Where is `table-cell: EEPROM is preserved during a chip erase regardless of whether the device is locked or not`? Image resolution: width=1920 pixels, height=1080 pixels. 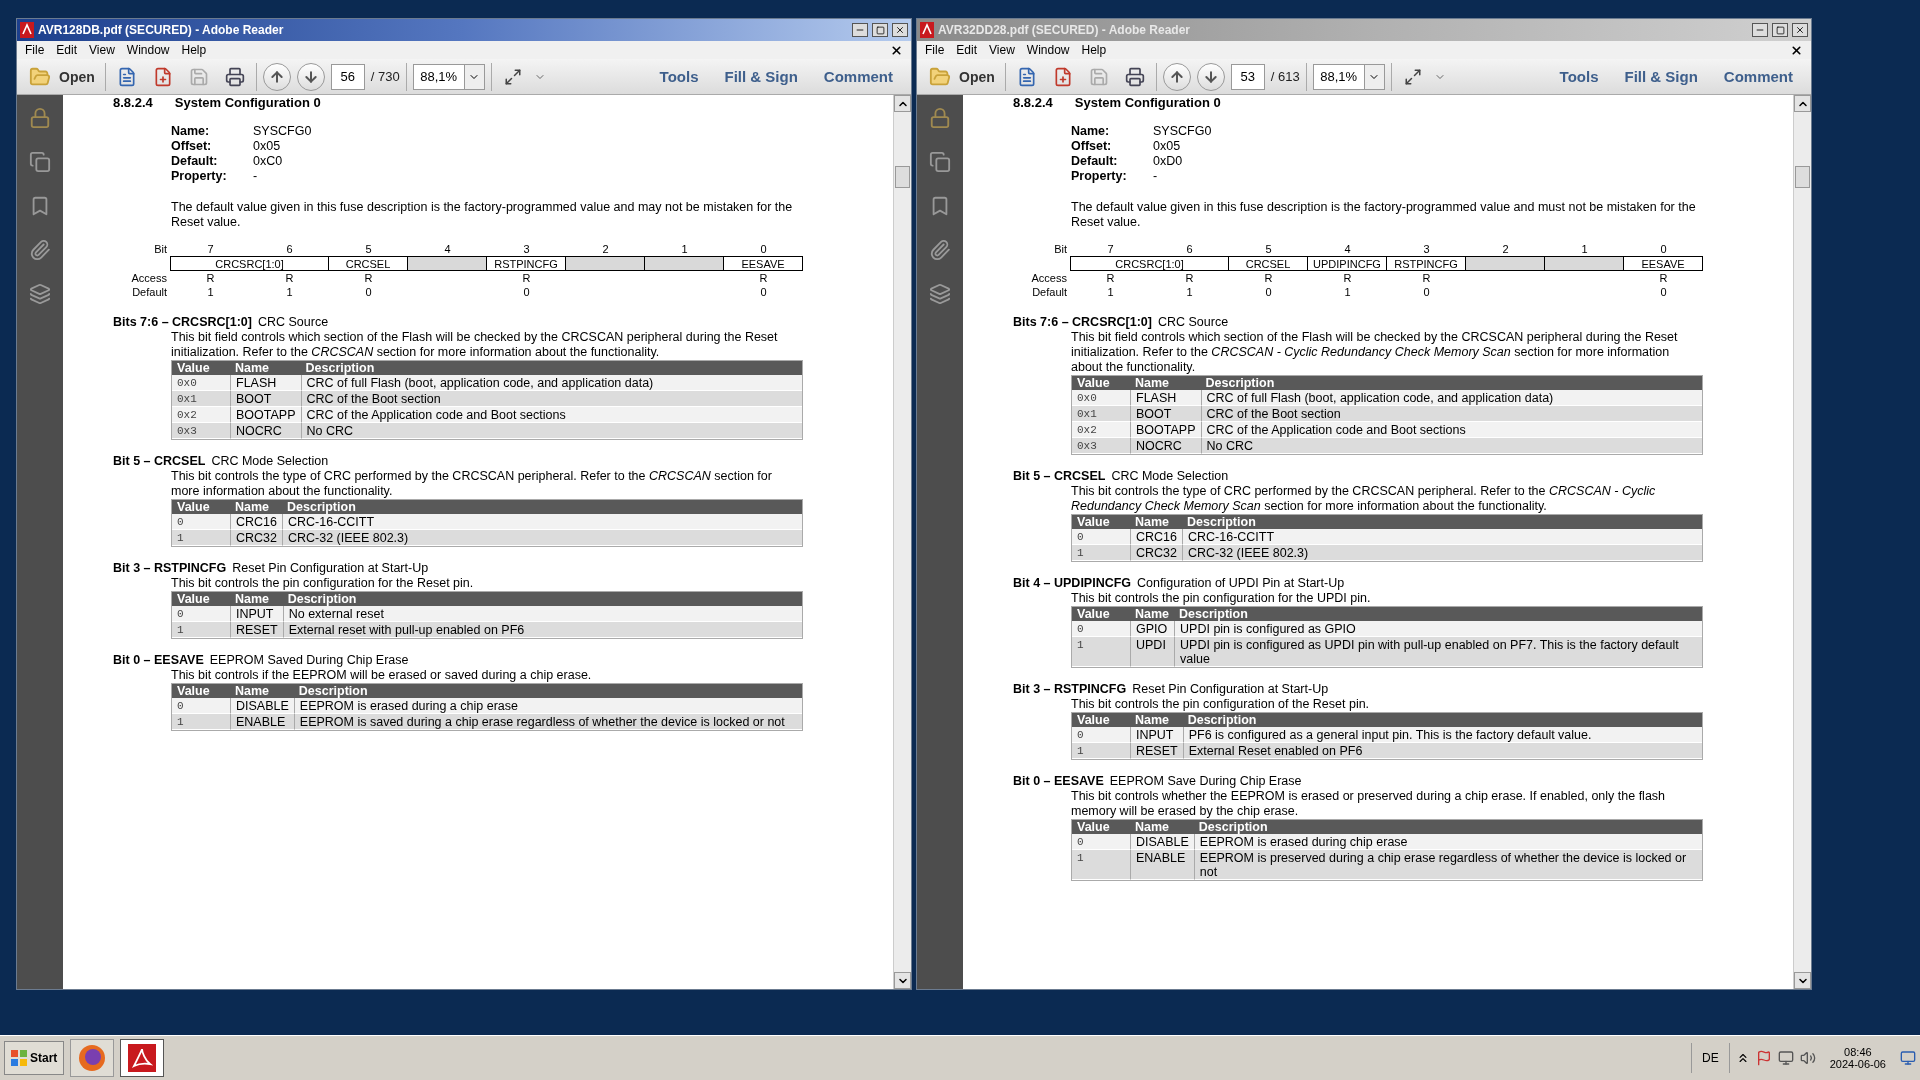 table-cell: EEPROM is preserved during a chip erase regardless of whether the device is locked or not is located at coordinates (1447, 865).